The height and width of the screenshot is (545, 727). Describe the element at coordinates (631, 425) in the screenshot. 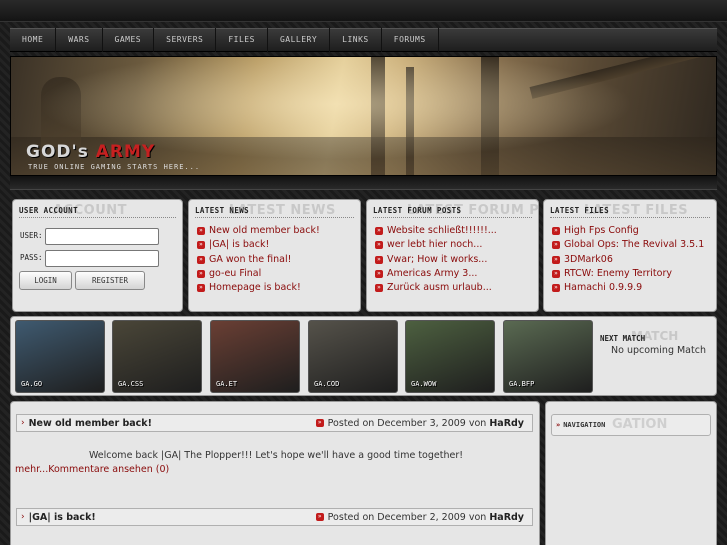

I see `navigation-header: GATION » NAVIGATION` at that location.